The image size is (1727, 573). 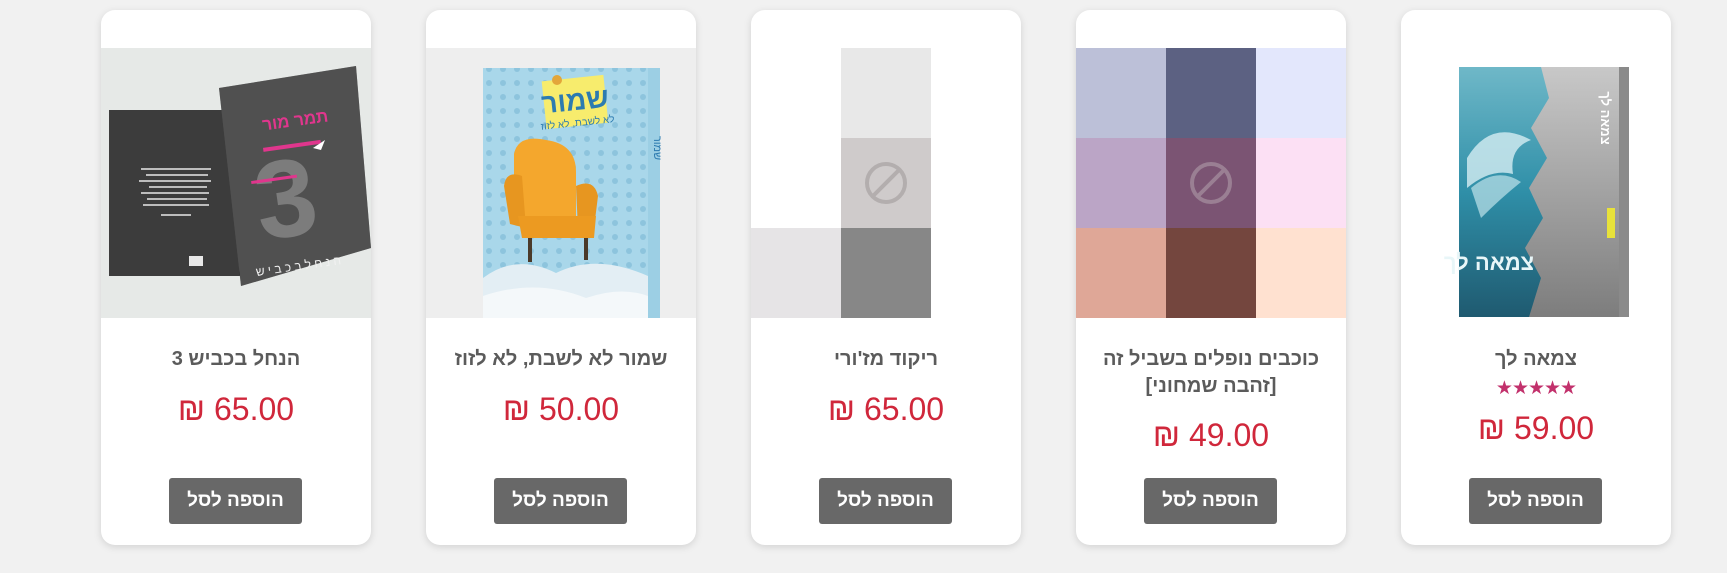 I want to click on cover-title: צמאה לך, so click(x=1489, y=262).